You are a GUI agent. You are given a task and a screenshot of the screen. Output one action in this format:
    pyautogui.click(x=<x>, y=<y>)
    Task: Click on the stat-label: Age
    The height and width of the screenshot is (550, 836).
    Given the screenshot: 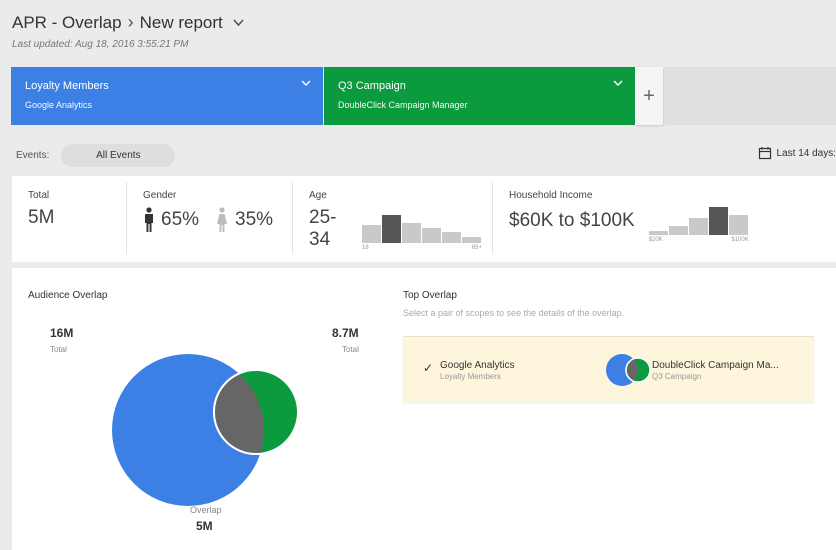 What is the action you would take?
    pyautogui.click(x=318, y=195)
    